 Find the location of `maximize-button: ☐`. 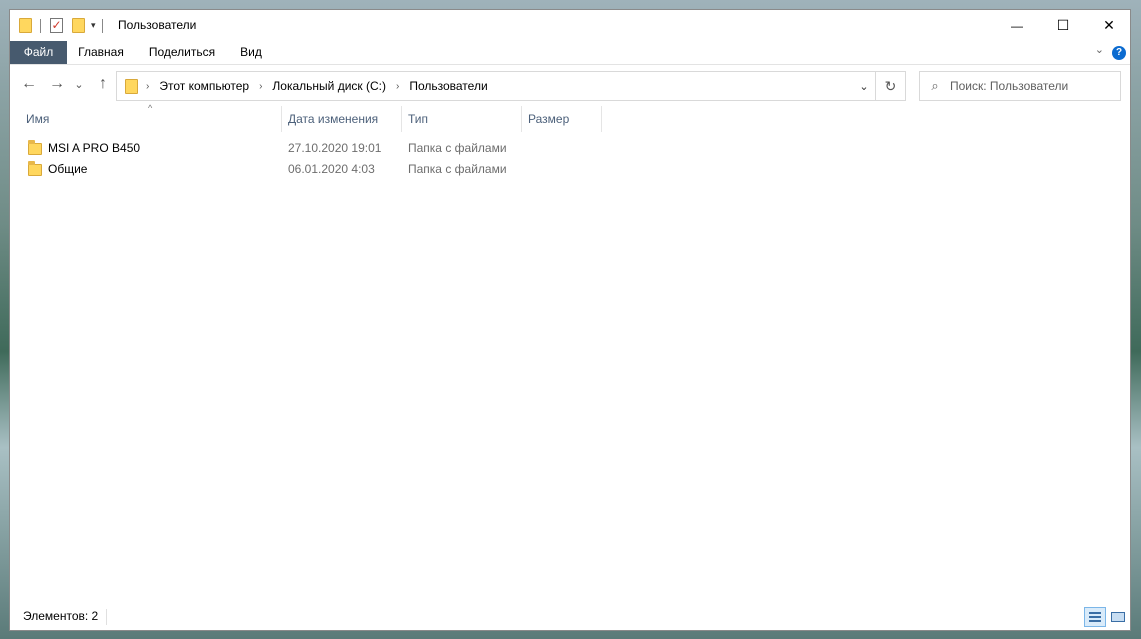

maximize-button: ☐ is located at coordinates (1063, 25).